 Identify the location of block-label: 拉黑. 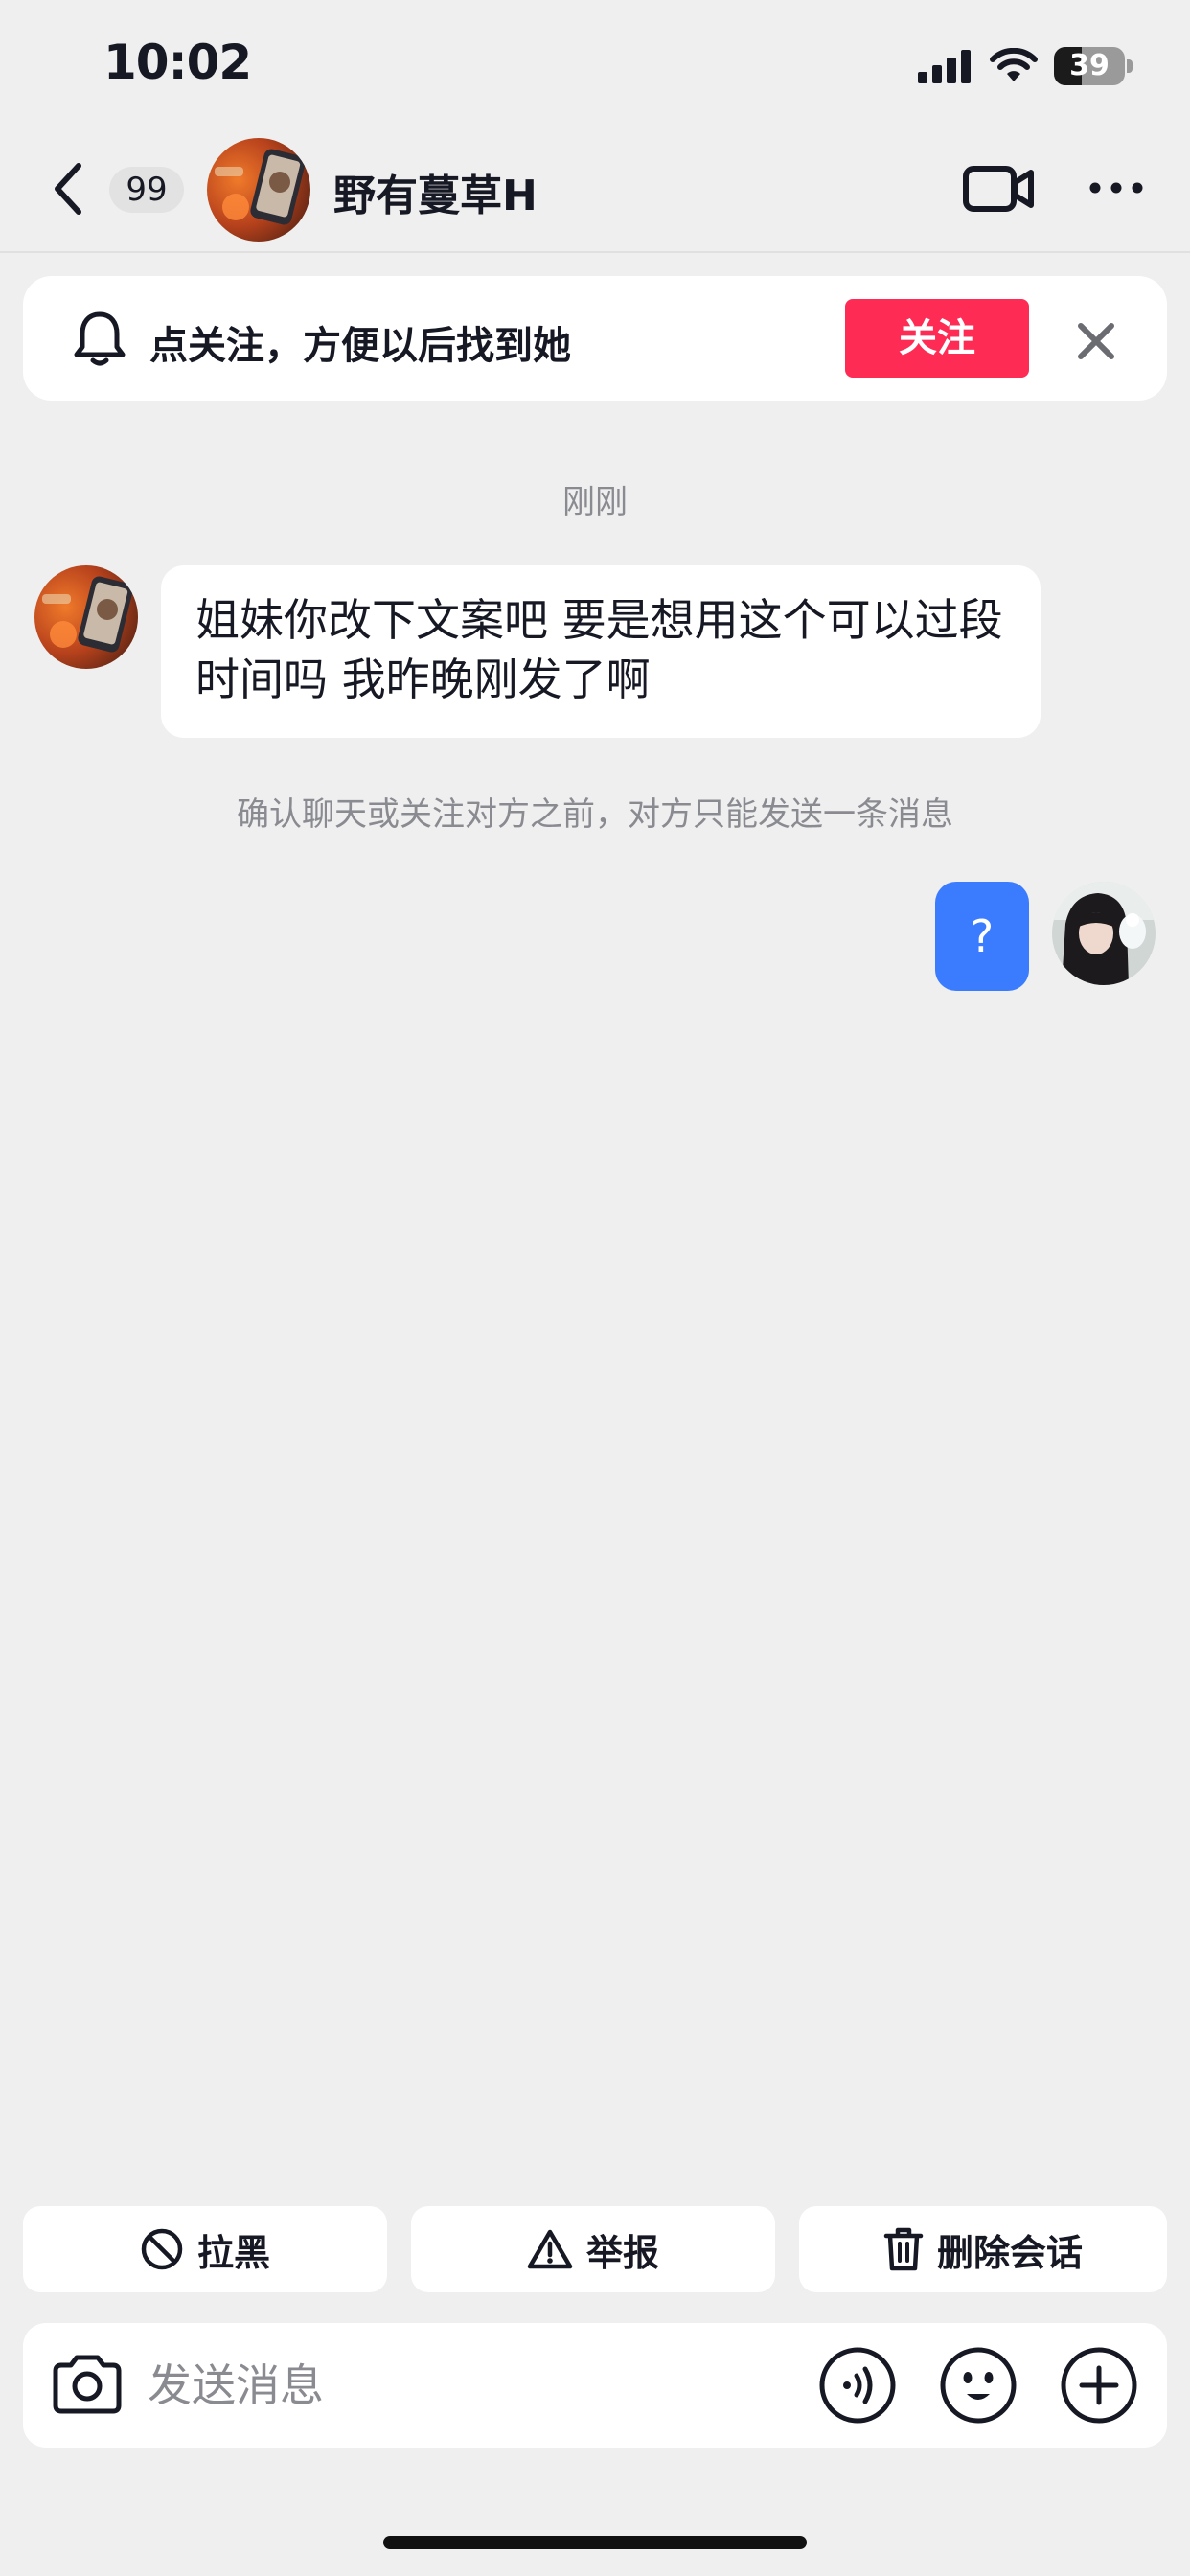
(233, 2252).